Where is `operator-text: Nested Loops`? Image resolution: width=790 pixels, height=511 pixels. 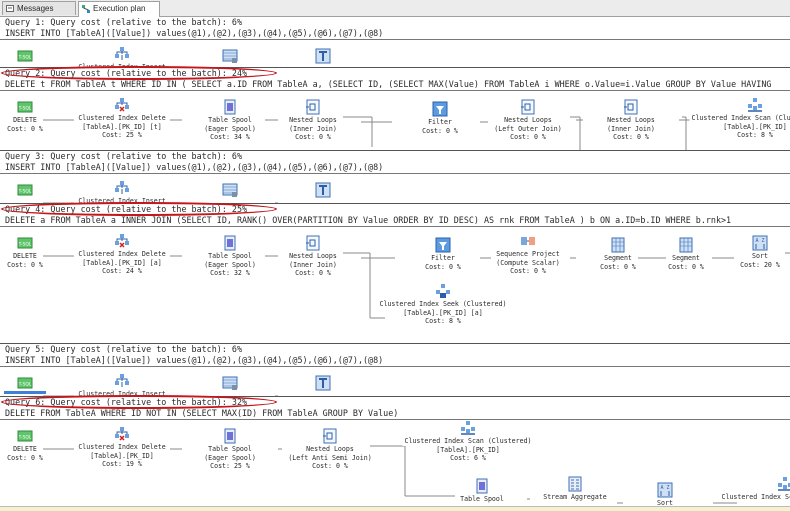 operator-text: Nested Loops is located at coordinates (313, 120).